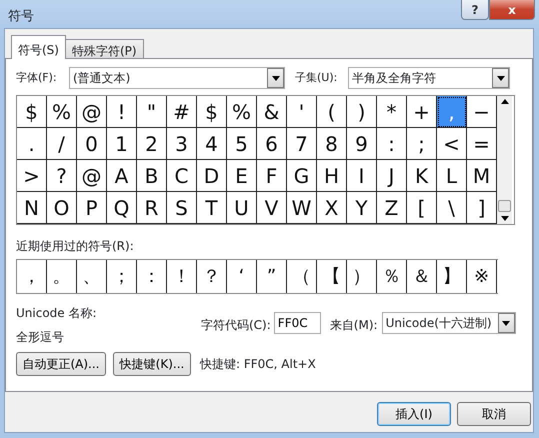 This screenshot has height=438, width=539. Describe the element at coordinates (62, 276) in the screenshot. I see `recent-symbol-cell: 。` at that location.